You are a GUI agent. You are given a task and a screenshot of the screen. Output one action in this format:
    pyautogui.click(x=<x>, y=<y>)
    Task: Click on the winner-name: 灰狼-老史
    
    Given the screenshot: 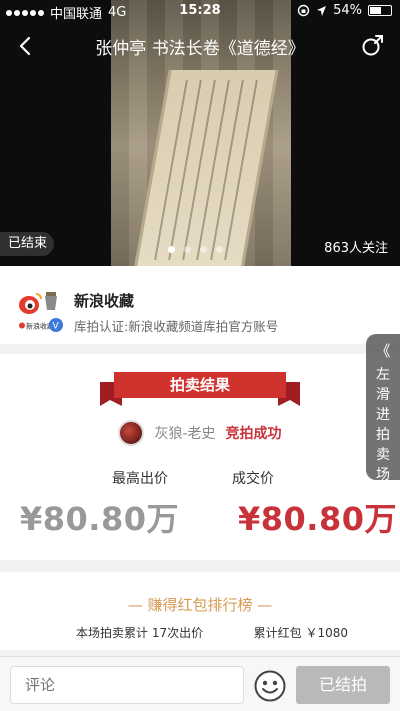 What is the action you would take?
    pyautogui.click(x=185, y=434)
    